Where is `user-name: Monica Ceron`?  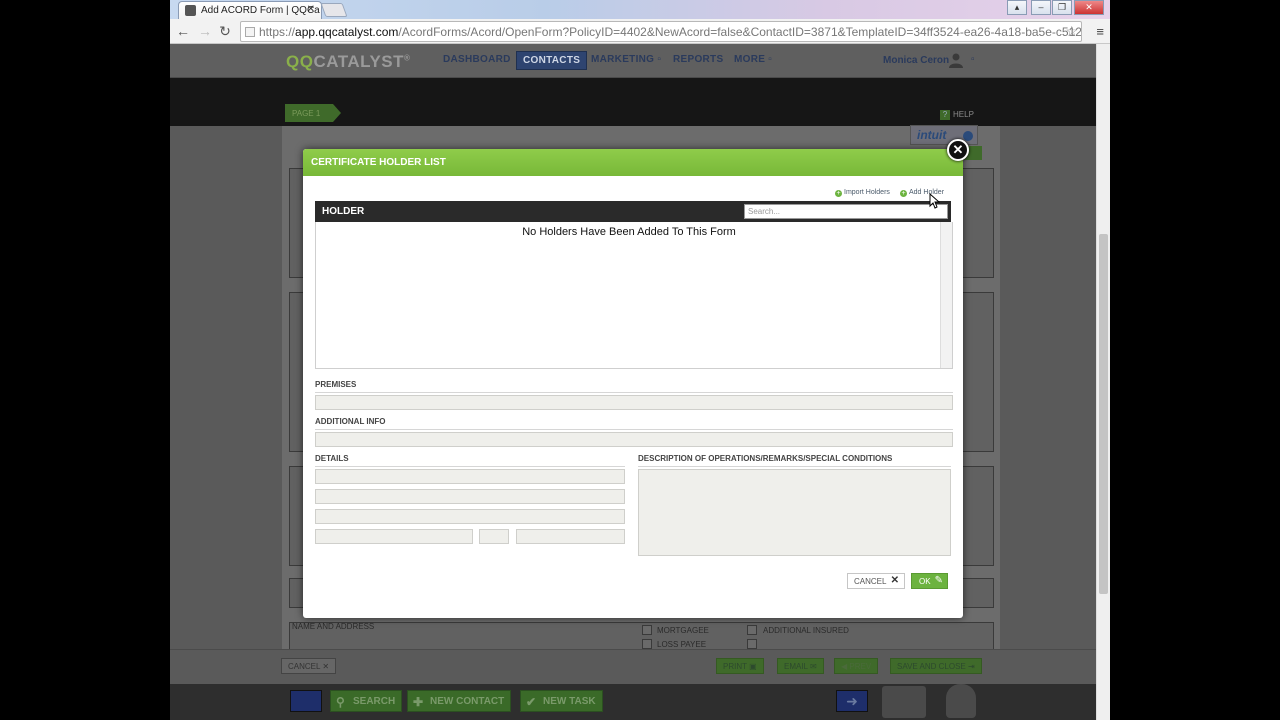 user-name: Monica Ceron is located at coordinates (916, 60).